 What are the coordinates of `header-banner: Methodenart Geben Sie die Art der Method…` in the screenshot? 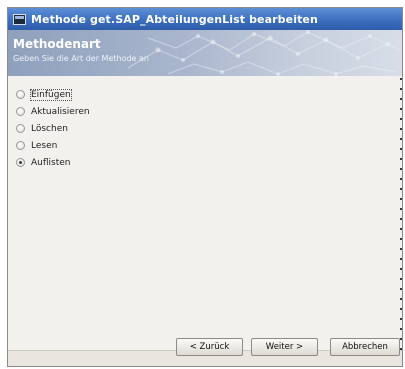 It's located at (205, 53).